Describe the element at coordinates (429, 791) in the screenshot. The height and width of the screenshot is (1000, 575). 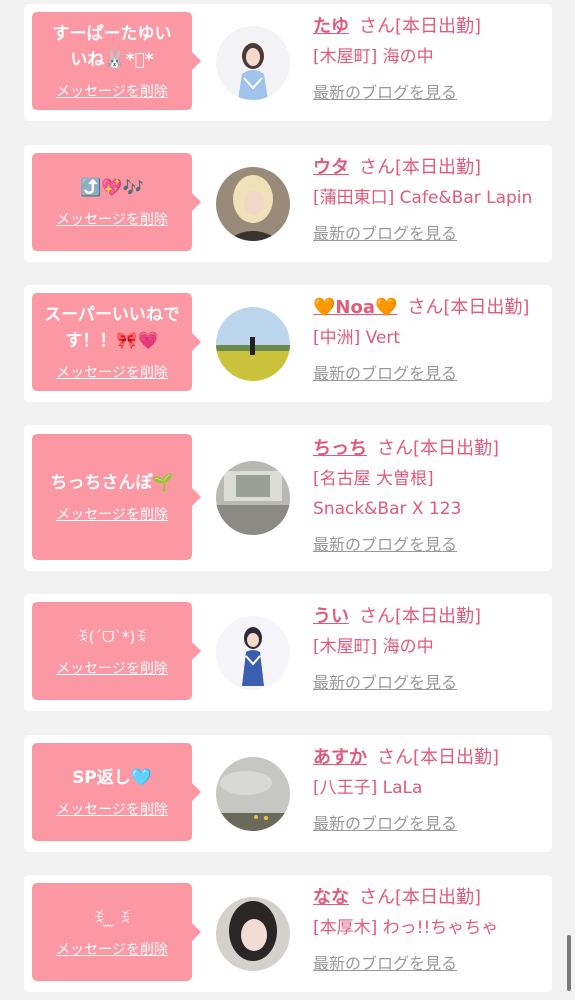
I see `cast-info: あすか さん[本日出勤] [八王子] LaLa 最新のブログを見る` at that location.